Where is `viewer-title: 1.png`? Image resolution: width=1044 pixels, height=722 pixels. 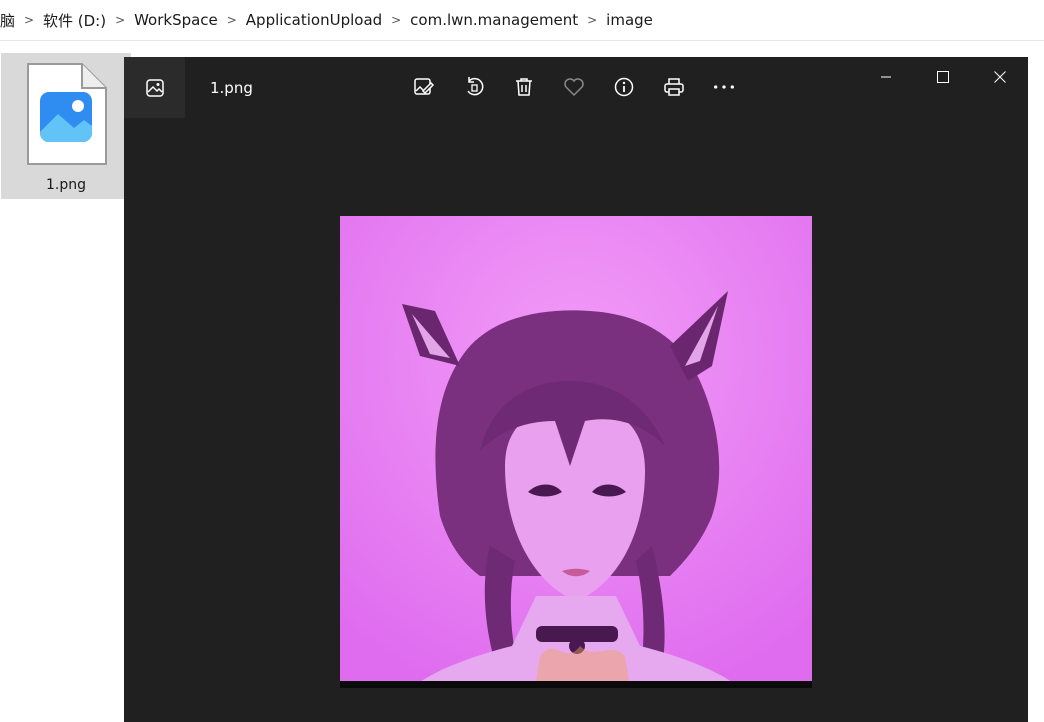
viewer-title: 1.png is located at coordinates (231, 88).